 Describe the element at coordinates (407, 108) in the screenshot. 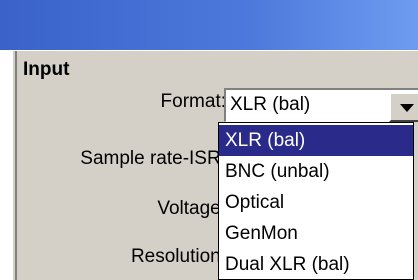

I see `chevron-down-icon` at that location.